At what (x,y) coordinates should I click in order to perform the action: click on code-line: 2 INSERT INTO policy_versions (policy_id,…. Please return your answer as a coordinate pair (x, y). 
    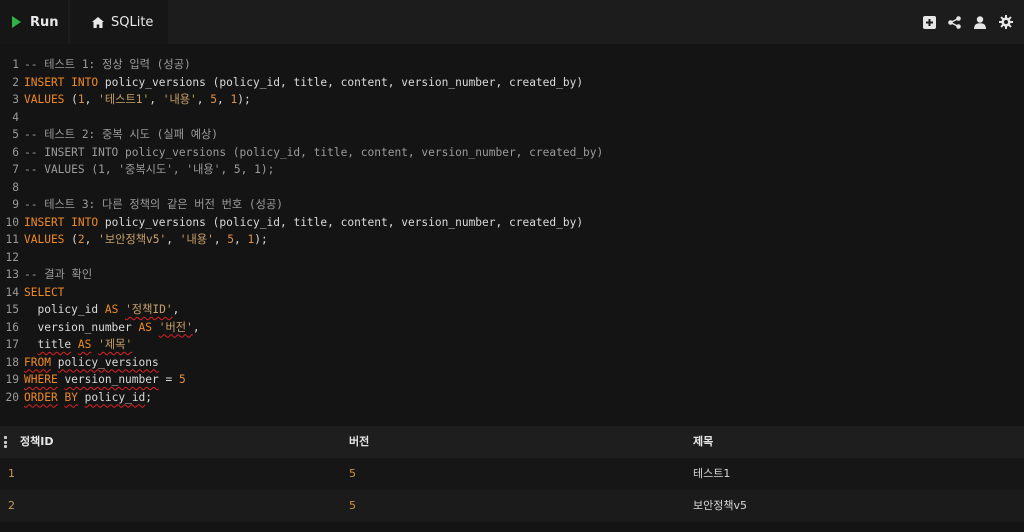
    Looking at the image, I should click on (512, 82).